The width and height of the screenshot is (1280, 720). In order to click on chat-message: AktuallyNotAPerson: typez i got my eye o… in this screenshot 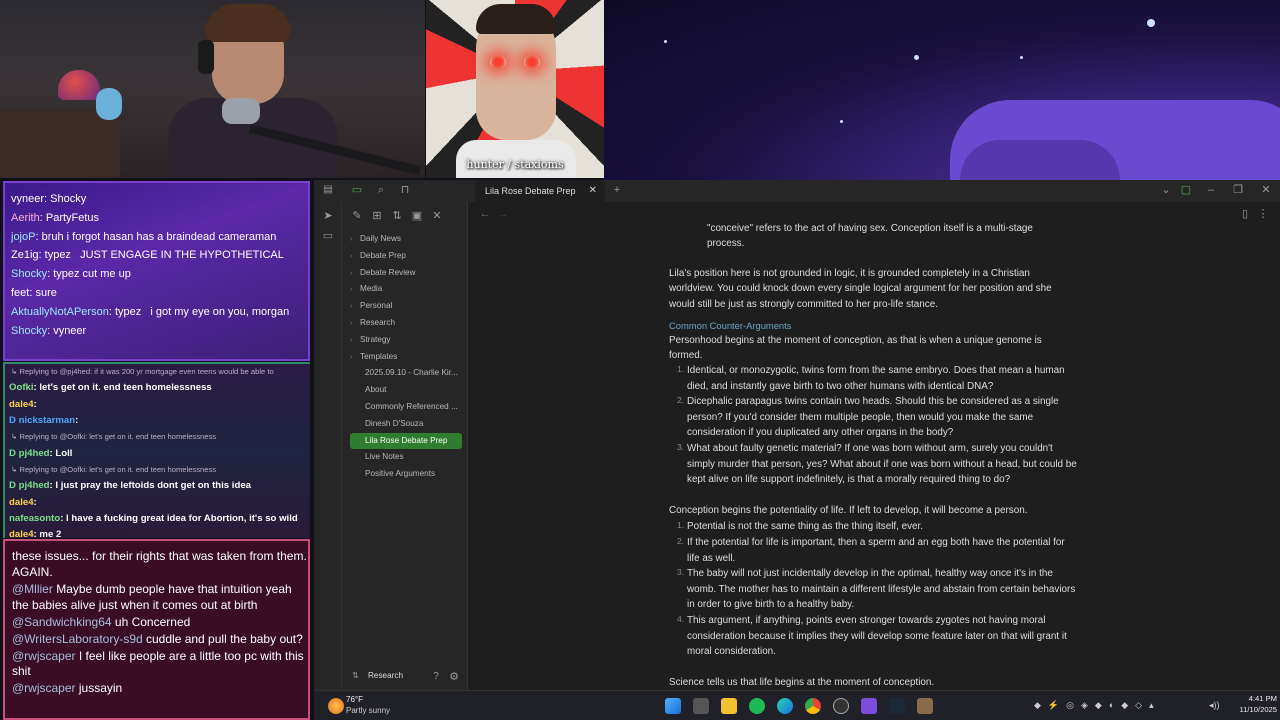, I will do `click(156, 312)`.